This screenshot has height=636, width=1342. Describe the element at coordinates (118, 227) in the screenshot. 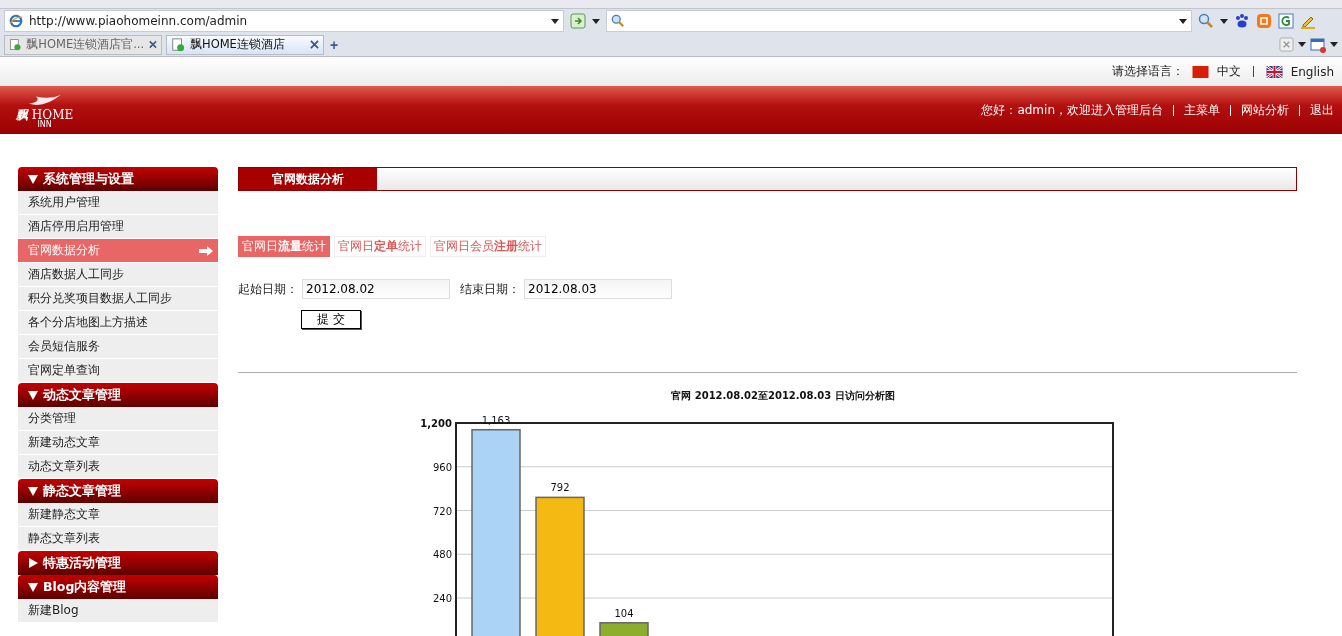

I see `menu-item: 酒店停用启用管理` at that location.